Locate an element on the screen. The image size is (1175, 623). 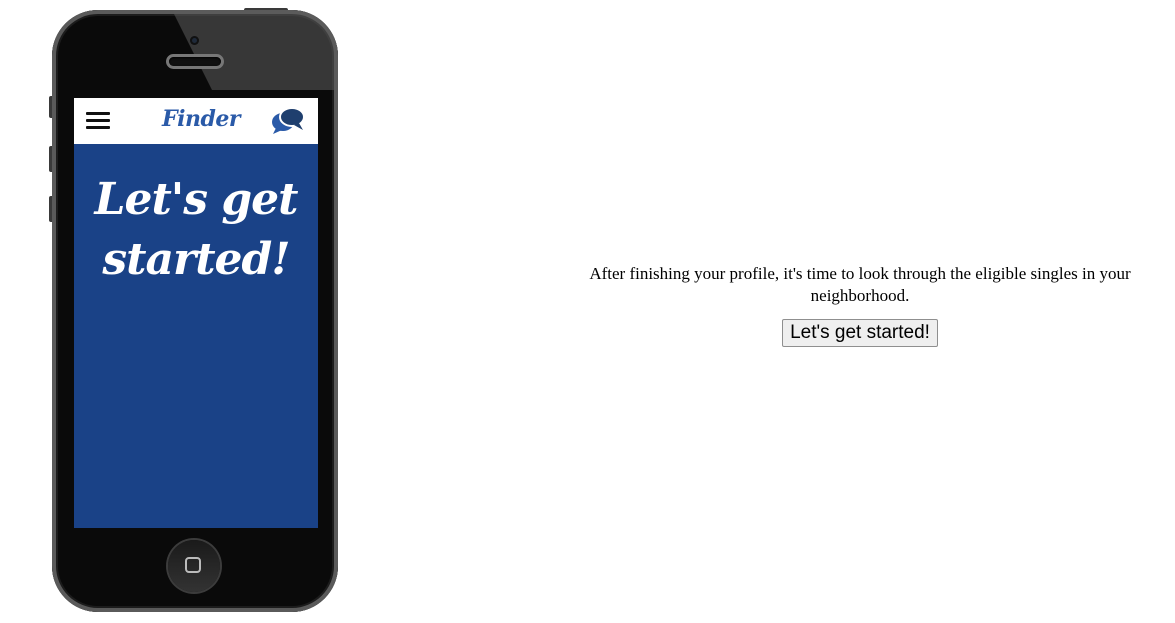
app-header: Finder is located at coordinates (196, 121).